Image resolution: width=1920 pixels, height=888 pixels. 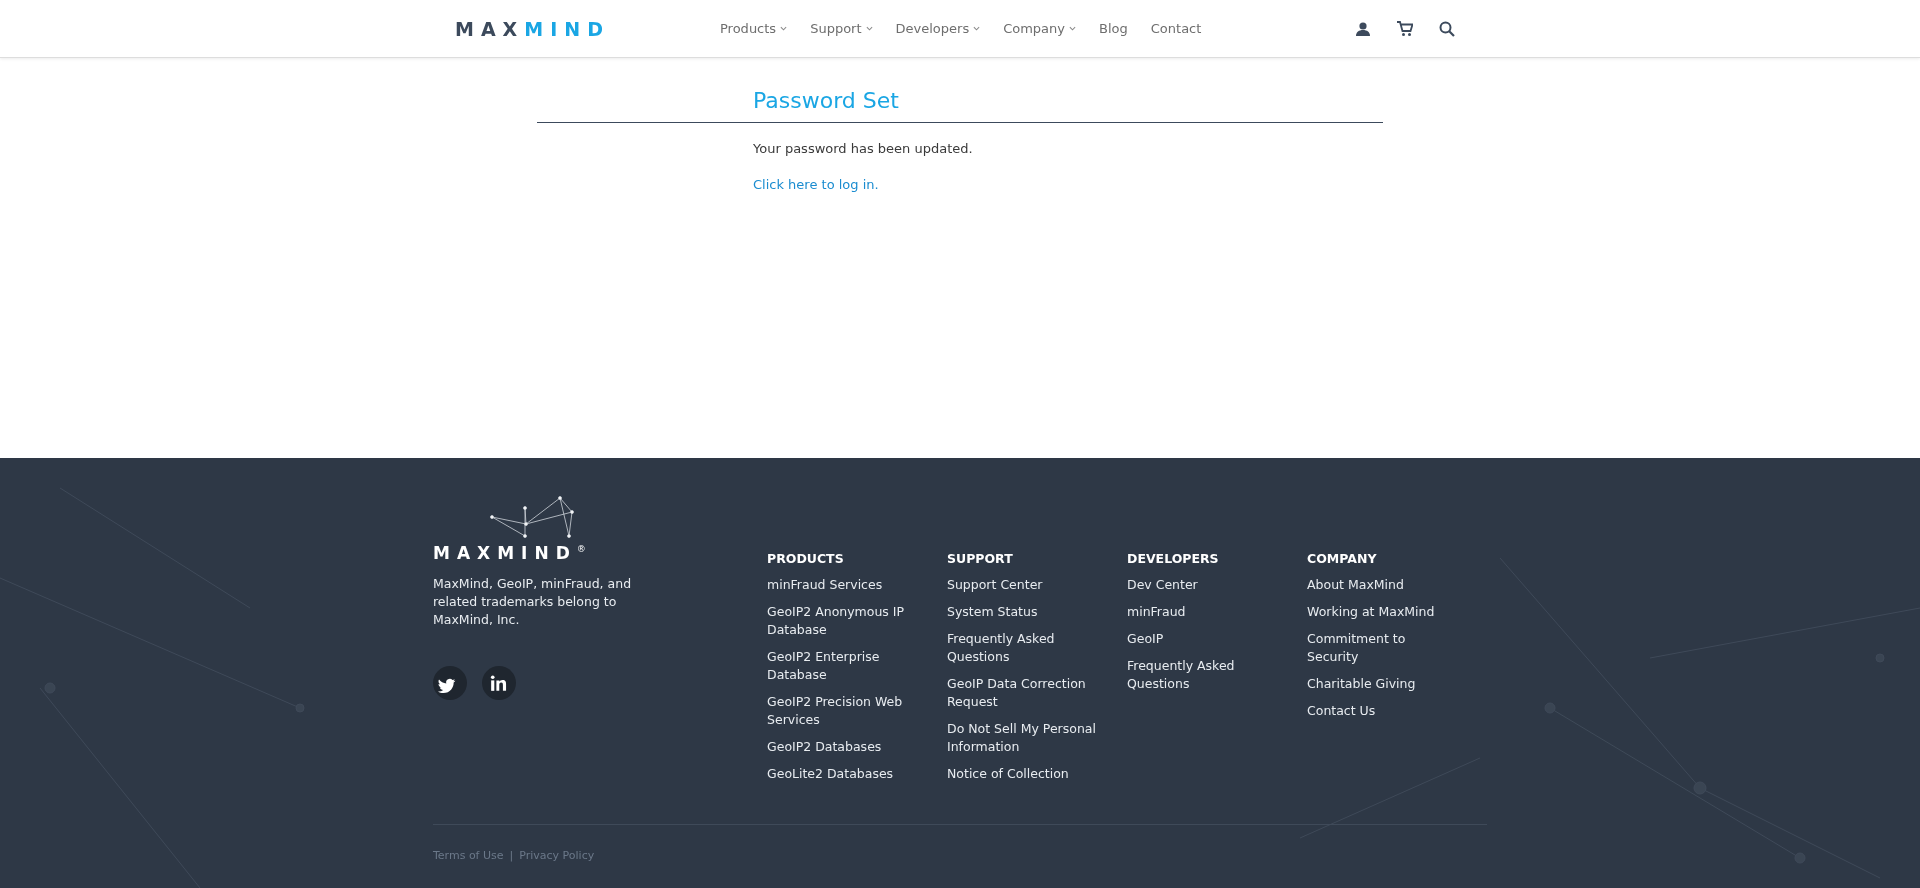 What do you see at coordinates (816, 184) in the screenshot?
I see `login-link: Click here to log in.` at bounding box center [816, 184].